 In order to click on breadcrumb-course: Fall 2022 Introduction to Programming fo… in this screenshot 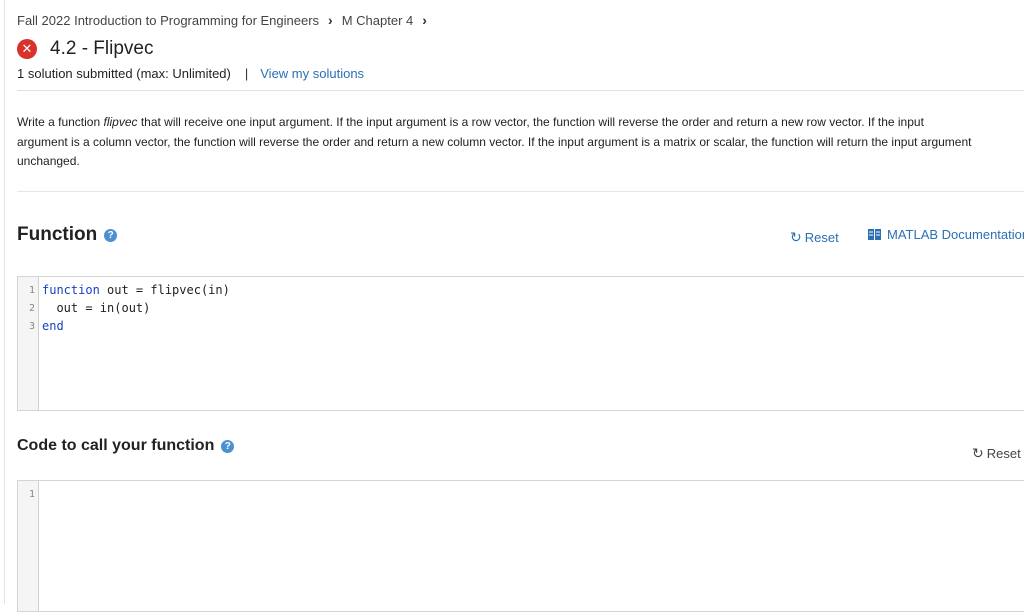, I will do `click(168, 20)`.